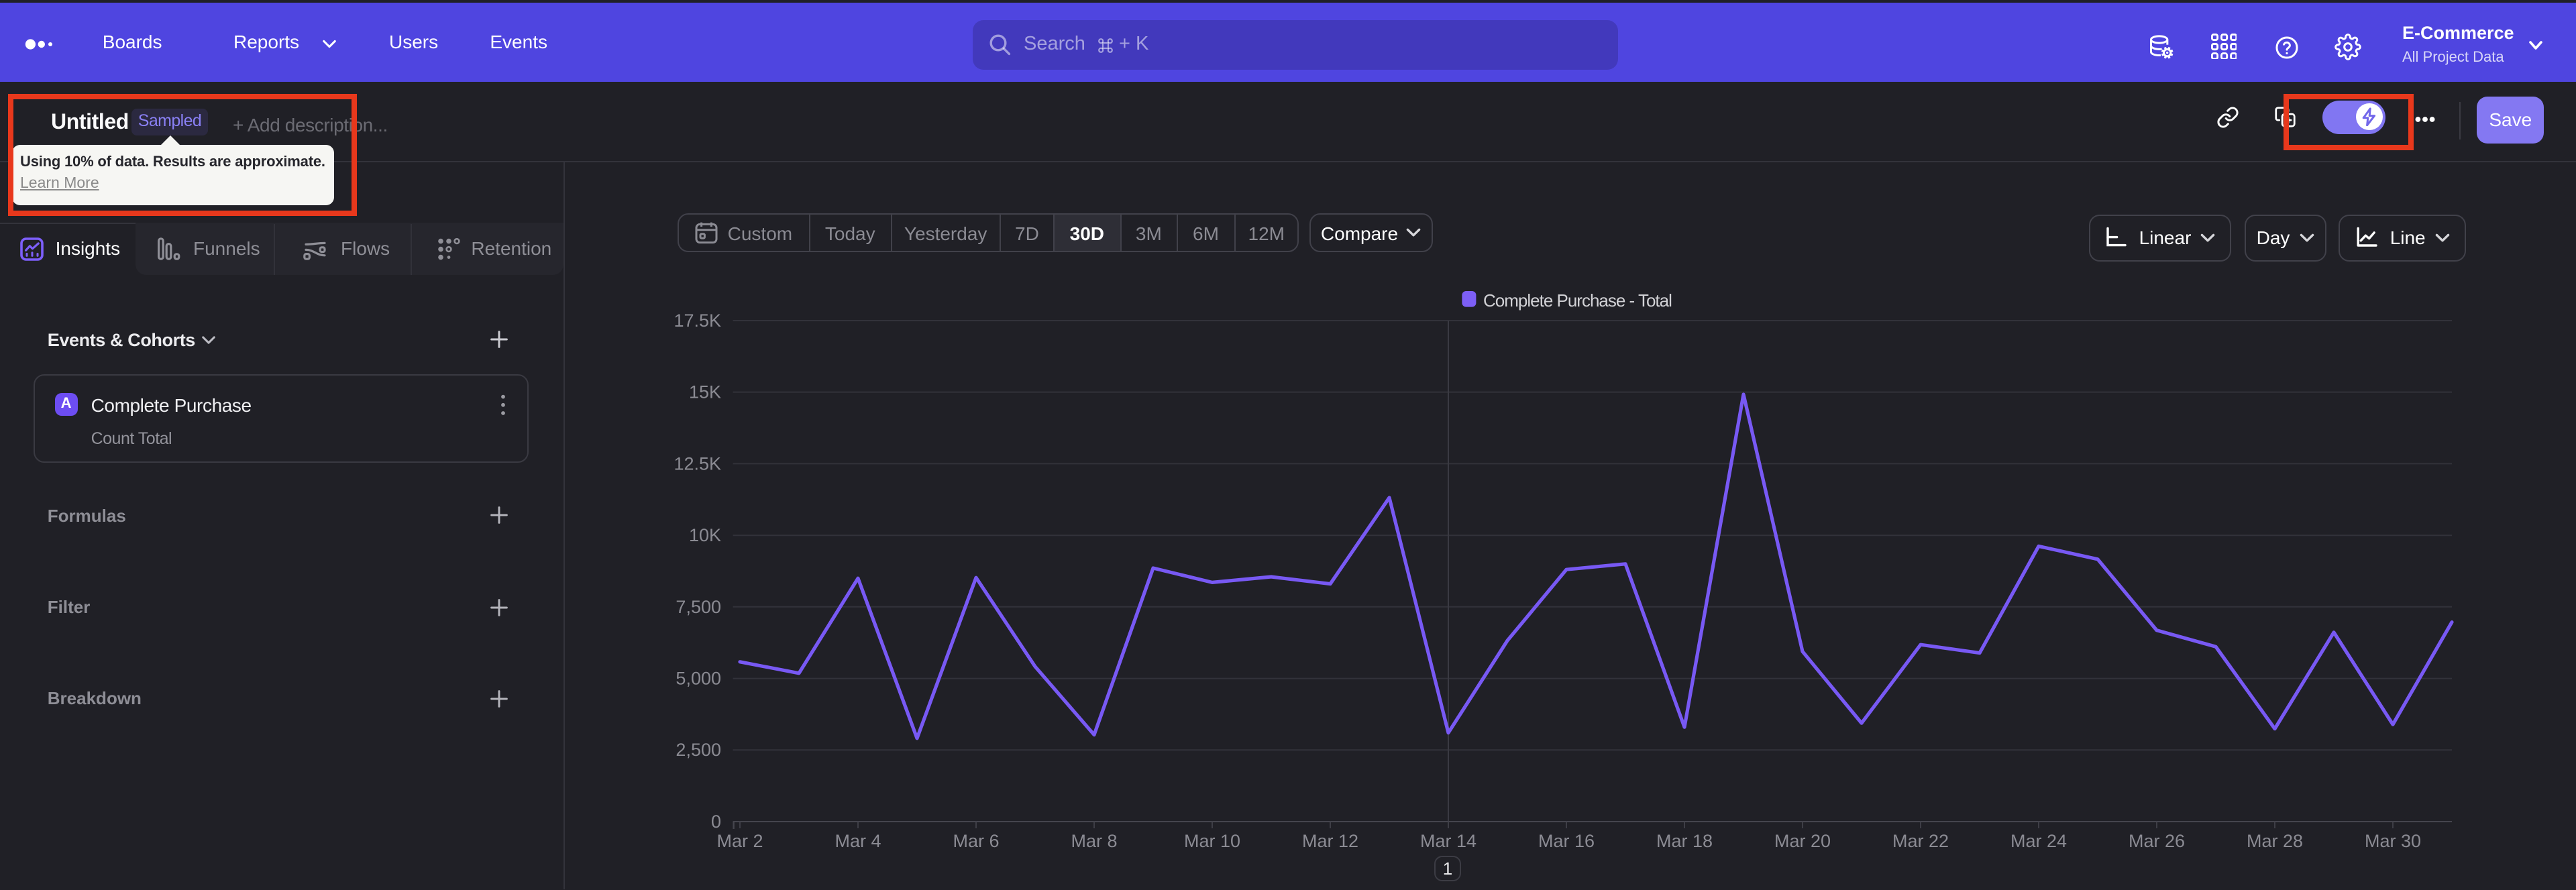  Describe the element at coordinates (697, 321) in the screenshot. I see `svg-text: 17.5K` at that location.